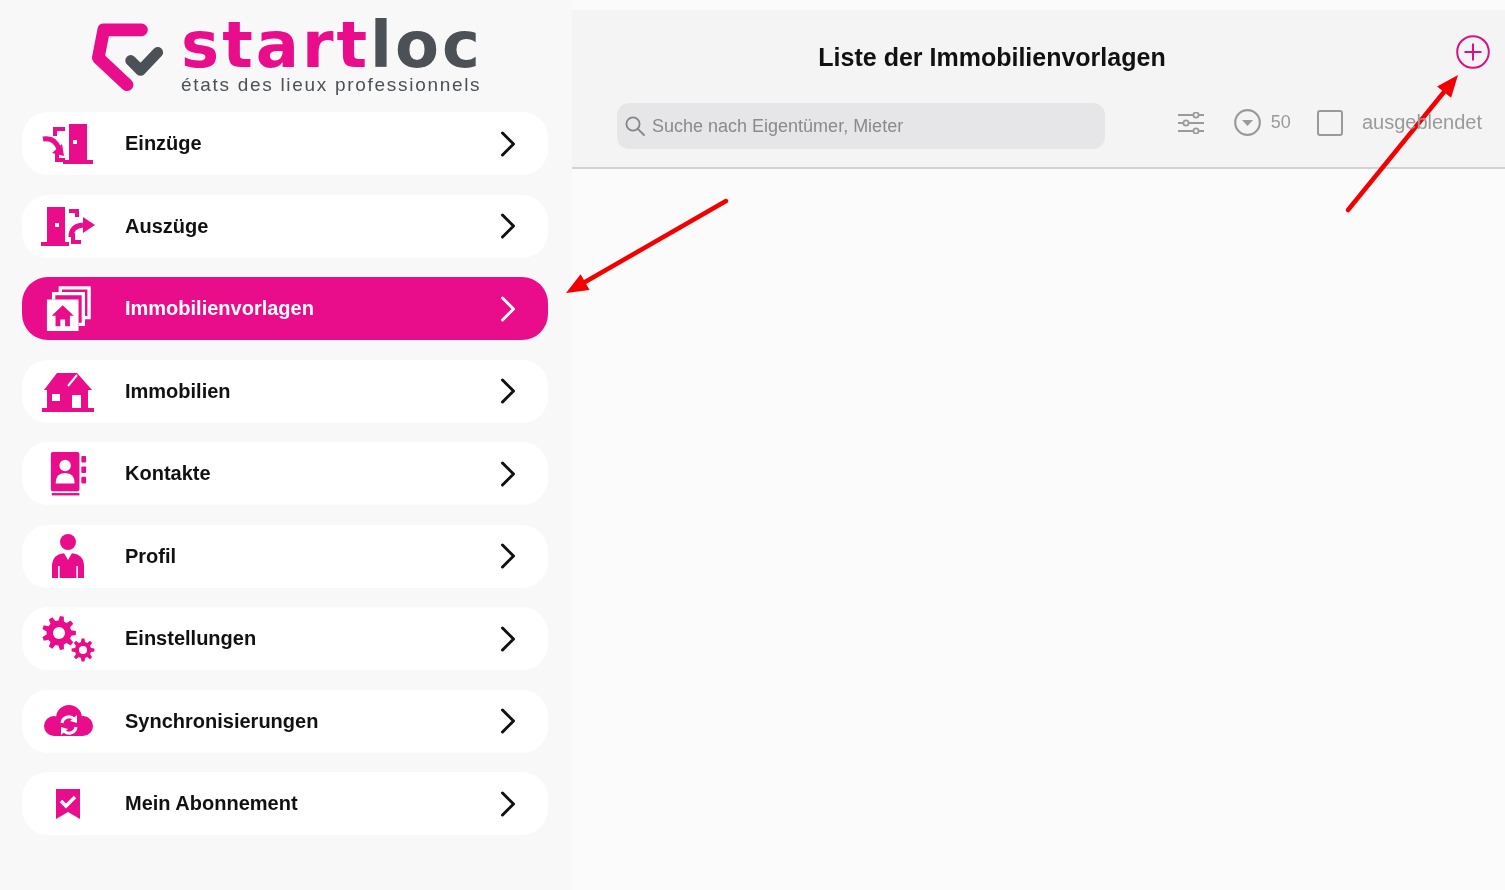  I want to click on nav-item: Auszüge, so click(285, 226).